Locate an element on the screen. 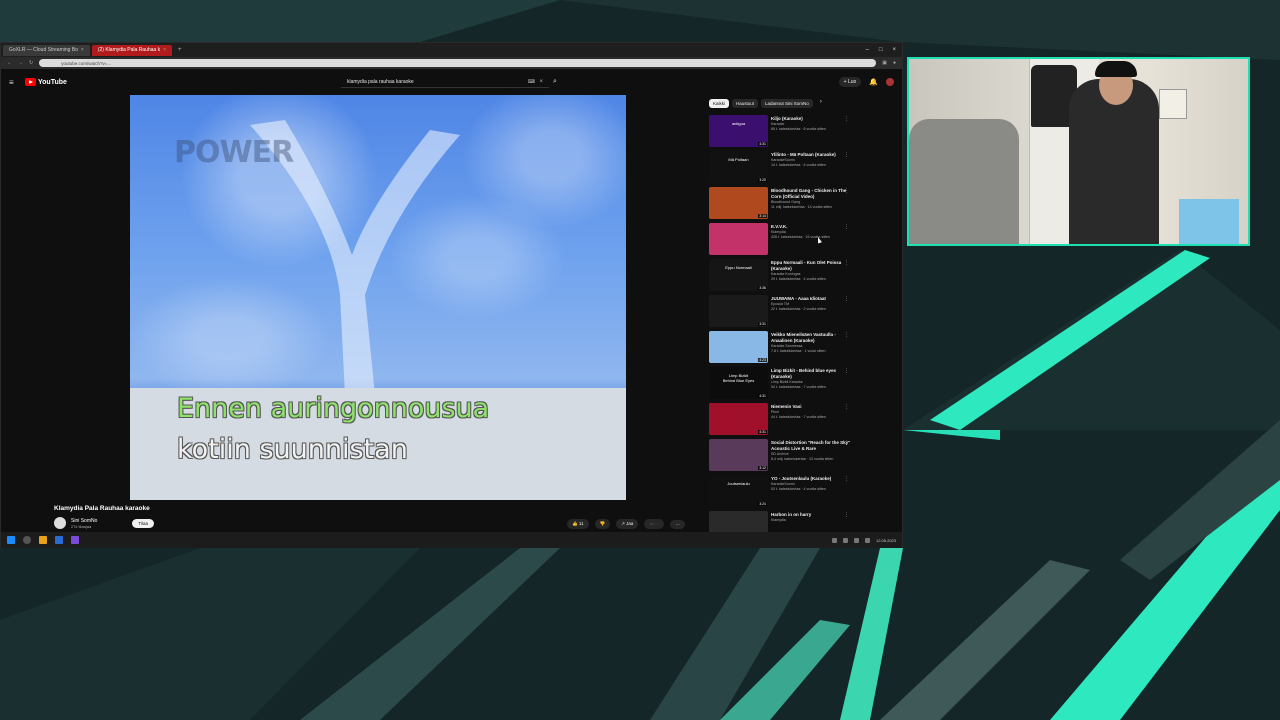 The height and width of the screenshot is (720, 1280). obs-taskbar-icon is located at coordinates (75, 540).